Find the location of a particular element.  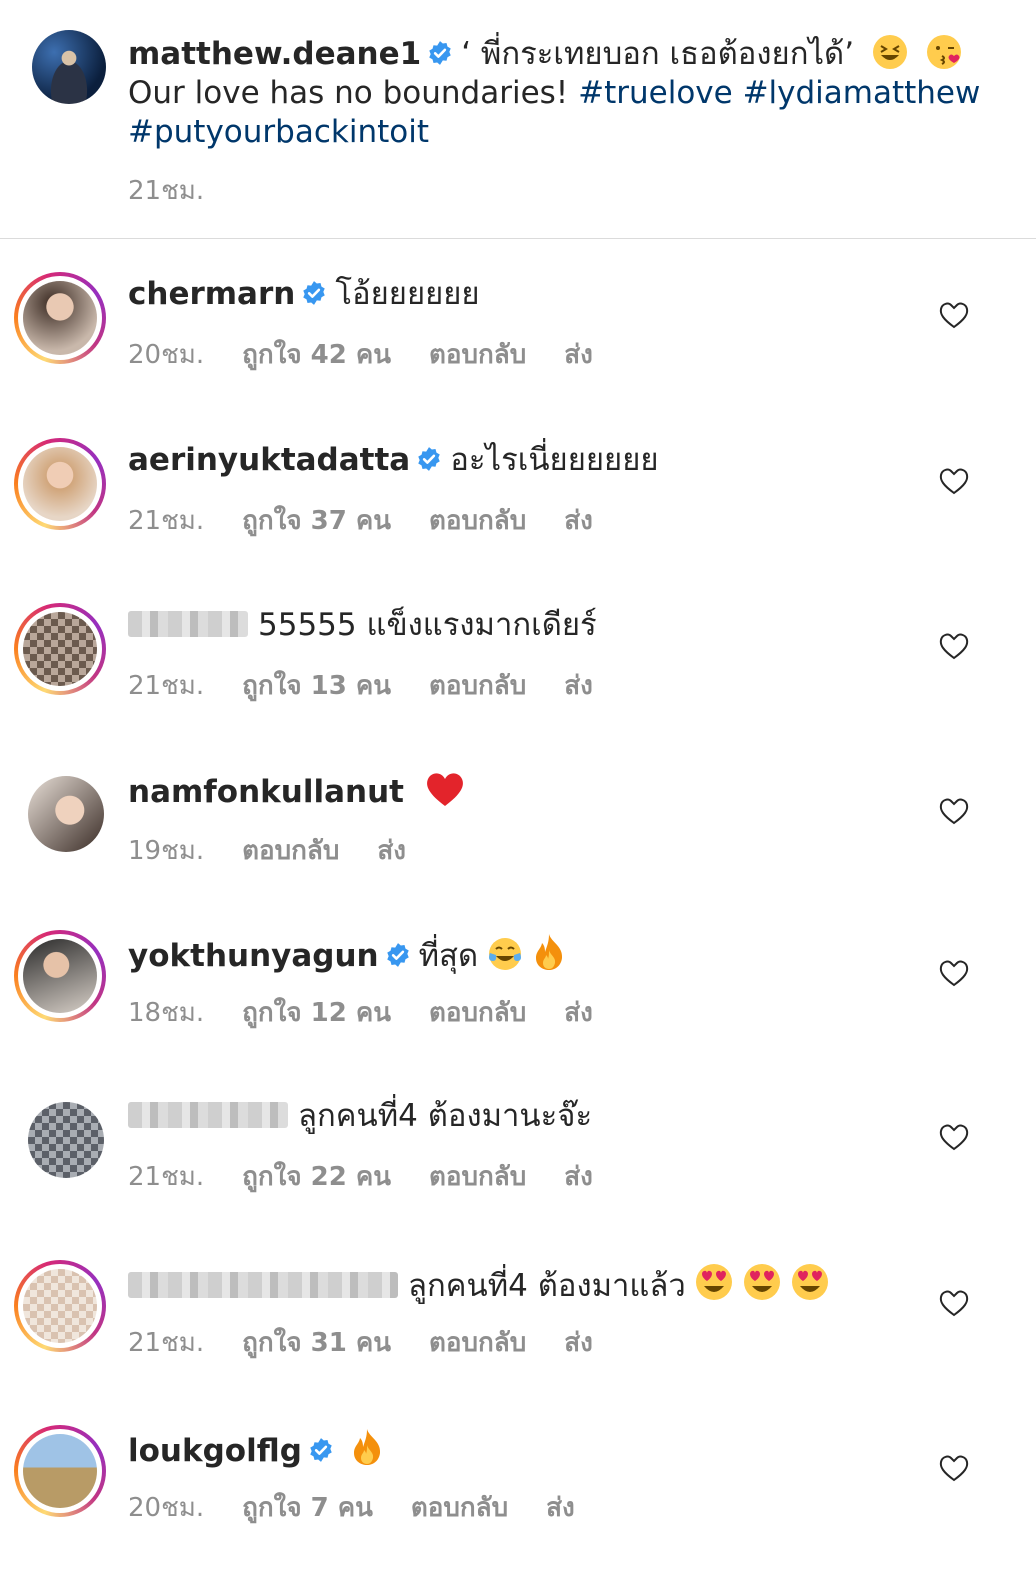

likes-count: ถูกใจ 7 คน is located at coordinates (307, 1508).